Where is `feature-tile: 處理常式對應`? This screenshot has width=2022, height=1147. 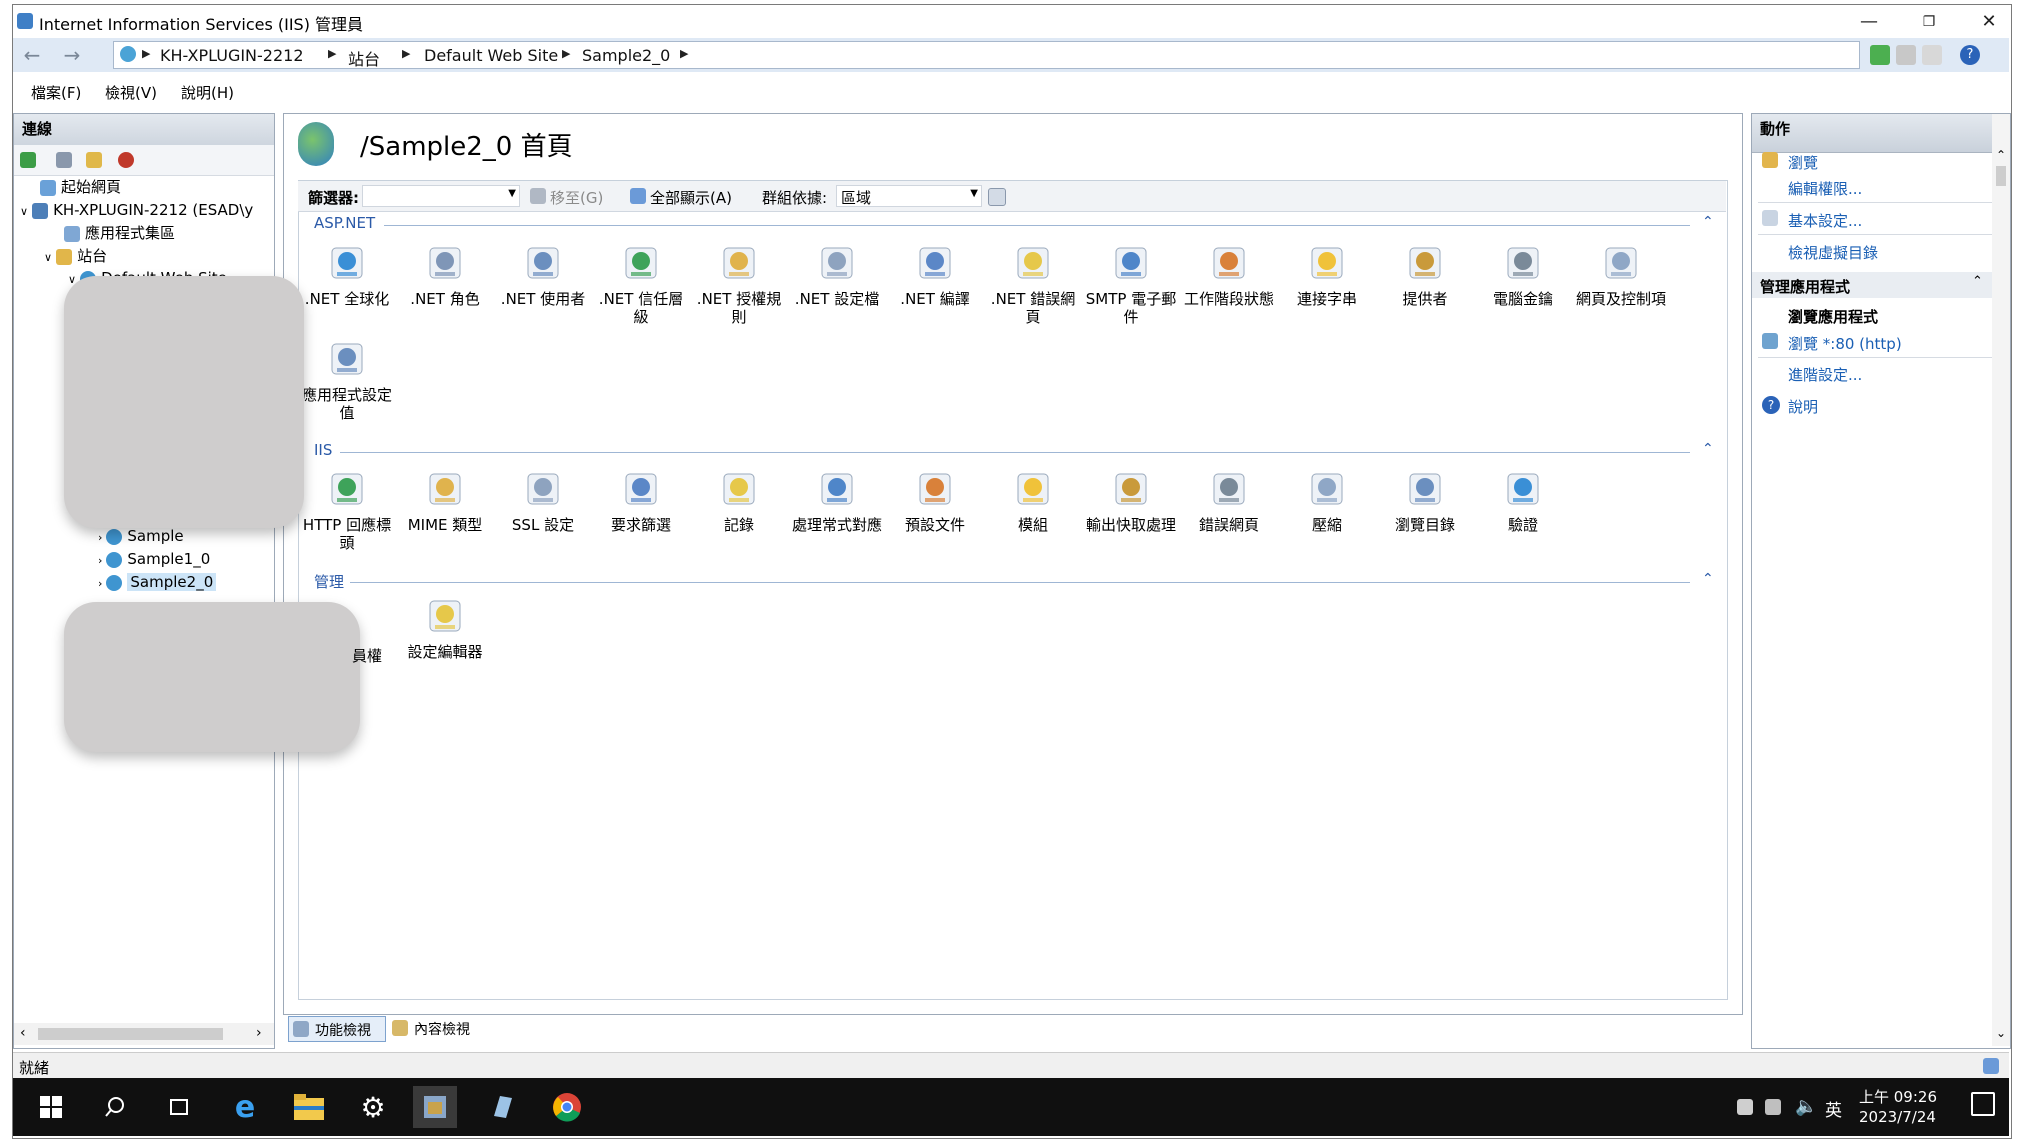
feature-tile: 處理常式對應 is located at coordinates (837, 501).